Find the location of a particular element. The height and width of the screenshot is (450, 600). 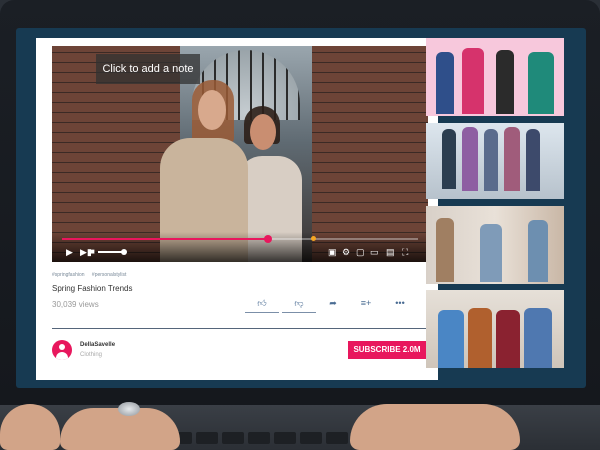

ring is located at coordinates (129, 409).